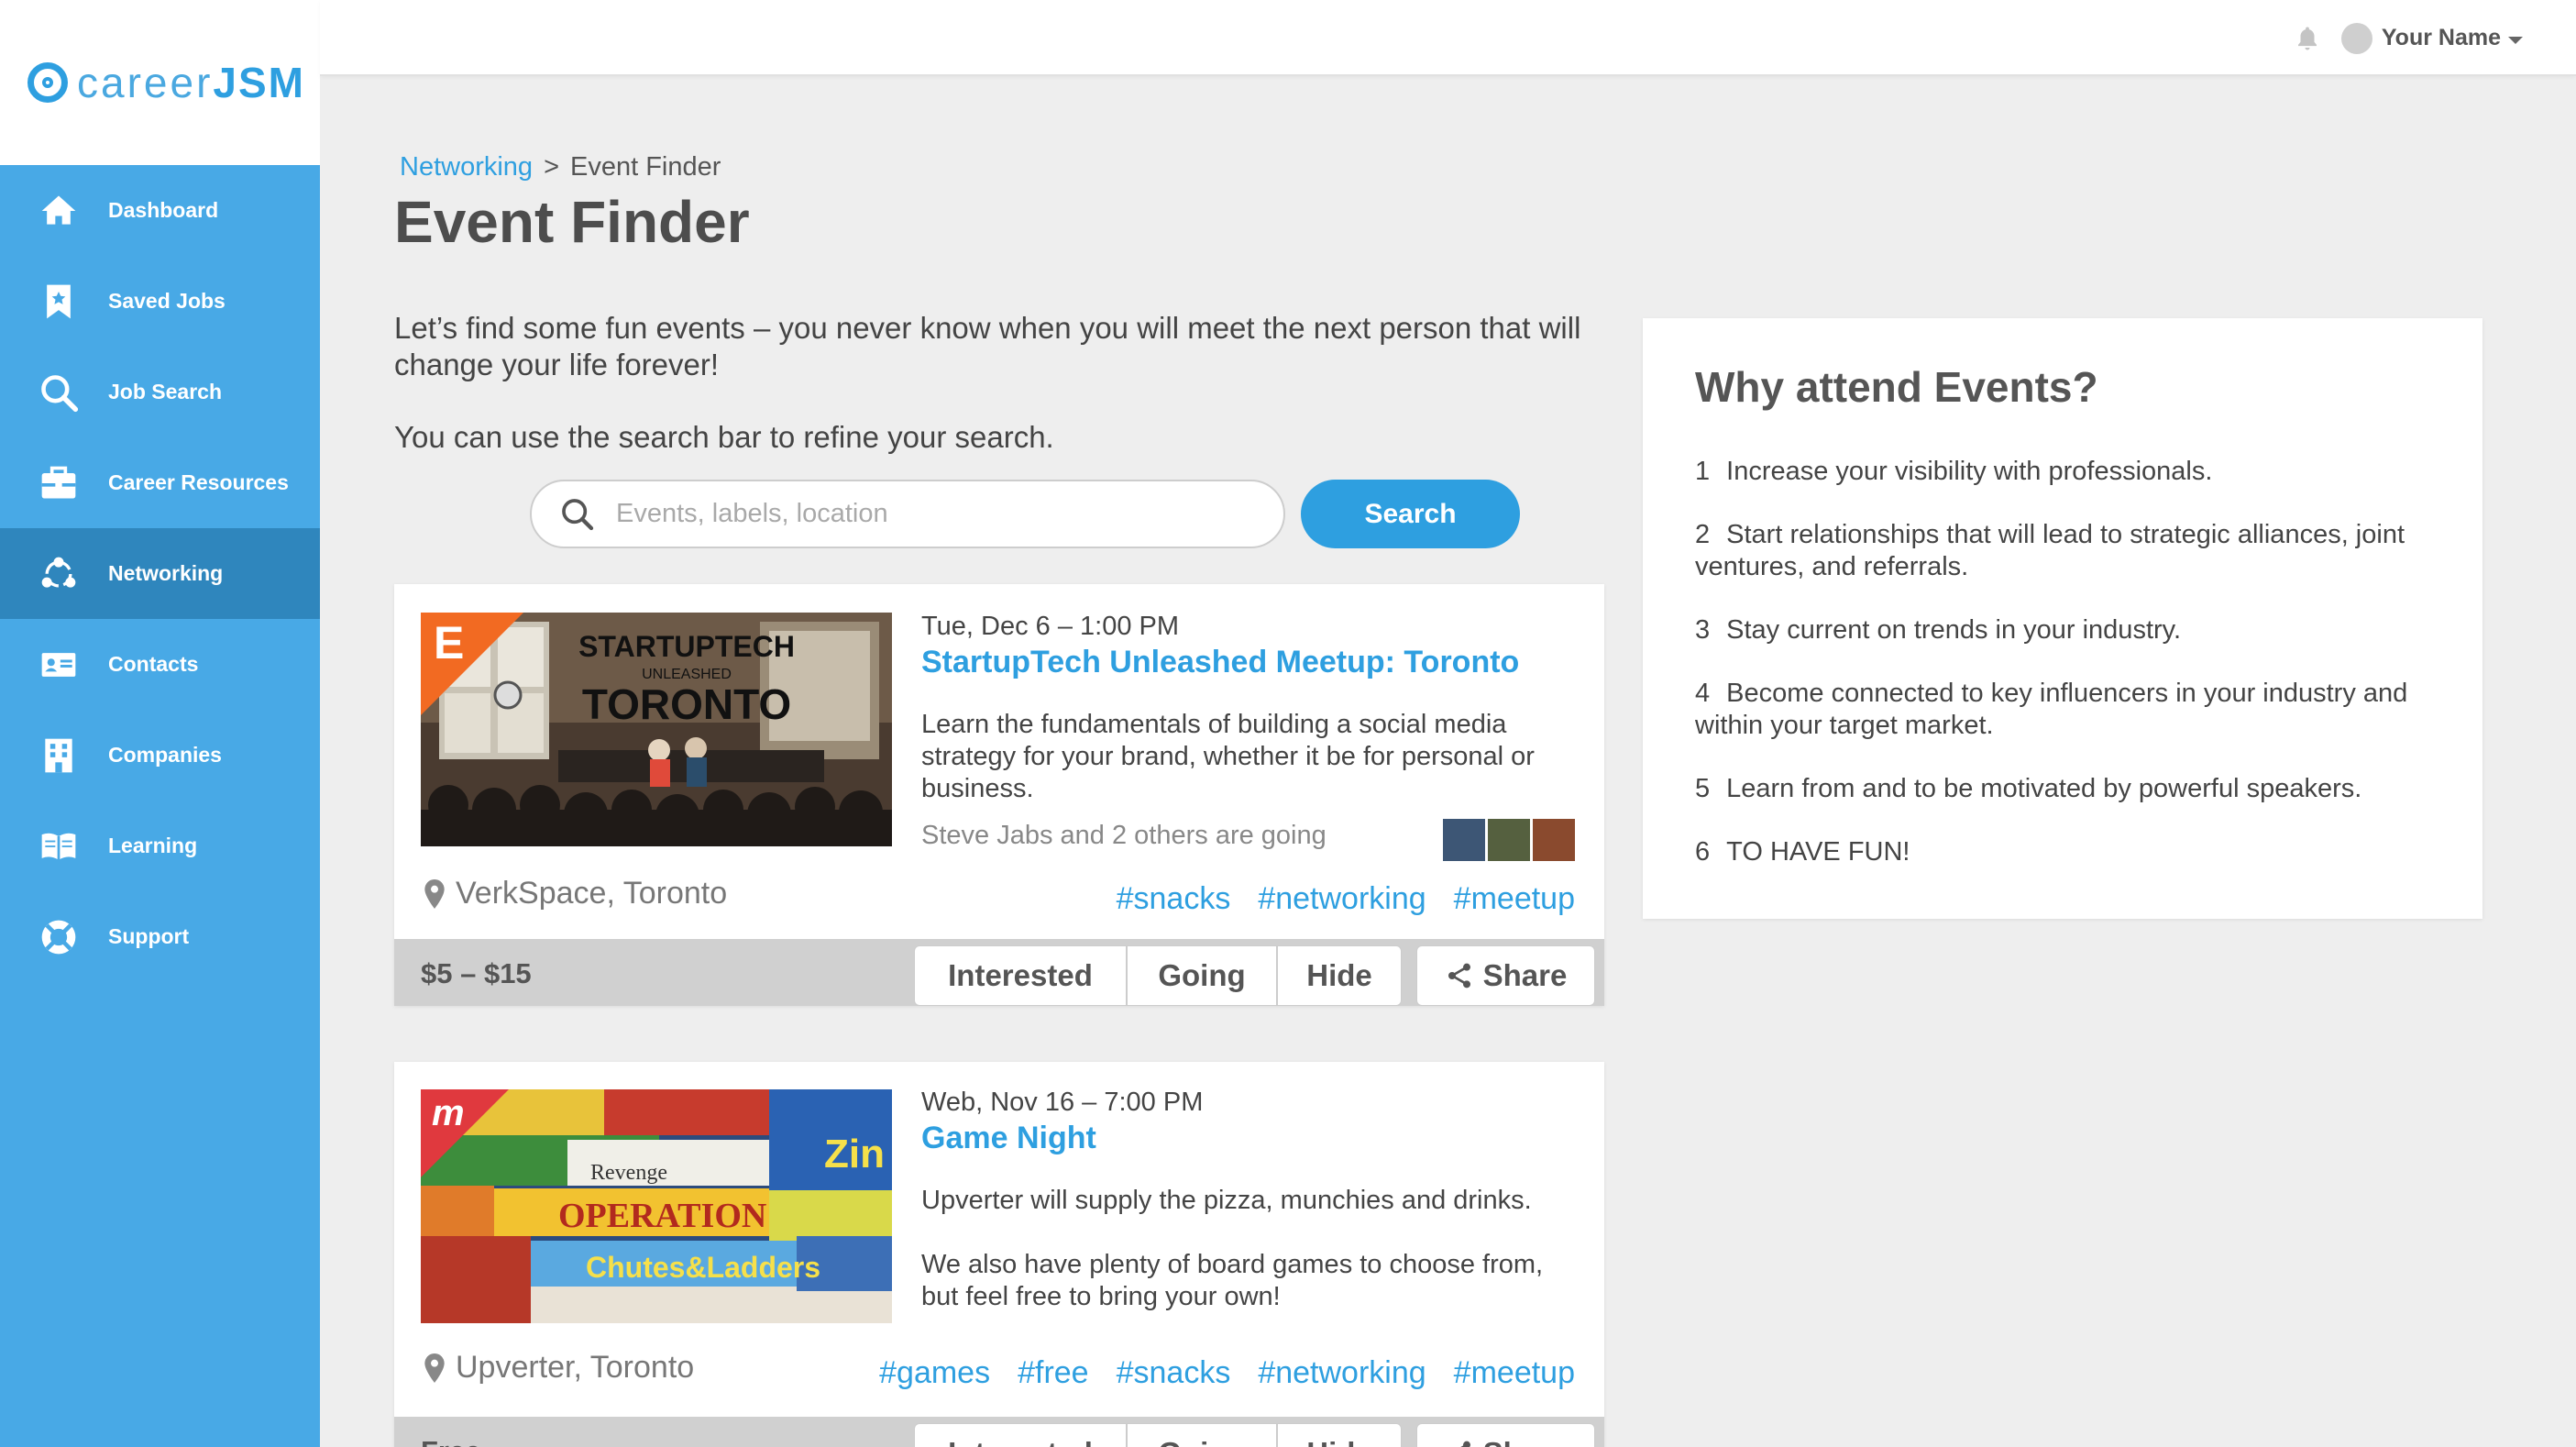 This screenshot has width=2576, height=1447. I want to click on event-image: STARTUPTECH UNLEASHED TORONTO E, so click(656, 729).